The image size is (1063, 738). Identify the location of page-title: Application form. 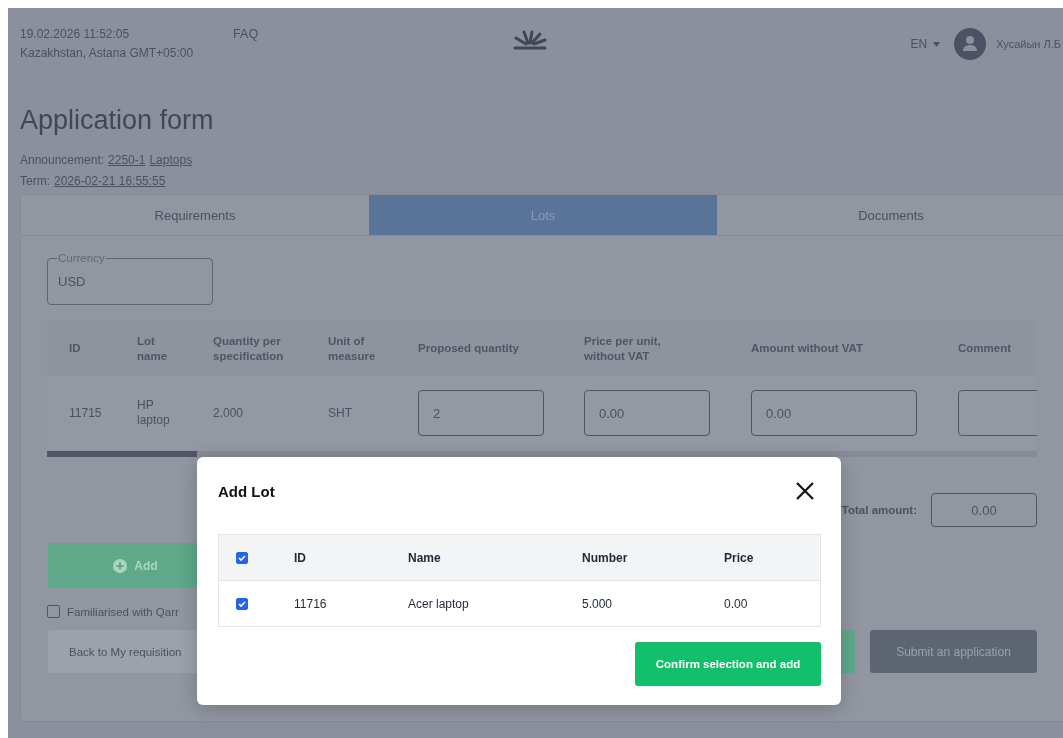
(117, 120).